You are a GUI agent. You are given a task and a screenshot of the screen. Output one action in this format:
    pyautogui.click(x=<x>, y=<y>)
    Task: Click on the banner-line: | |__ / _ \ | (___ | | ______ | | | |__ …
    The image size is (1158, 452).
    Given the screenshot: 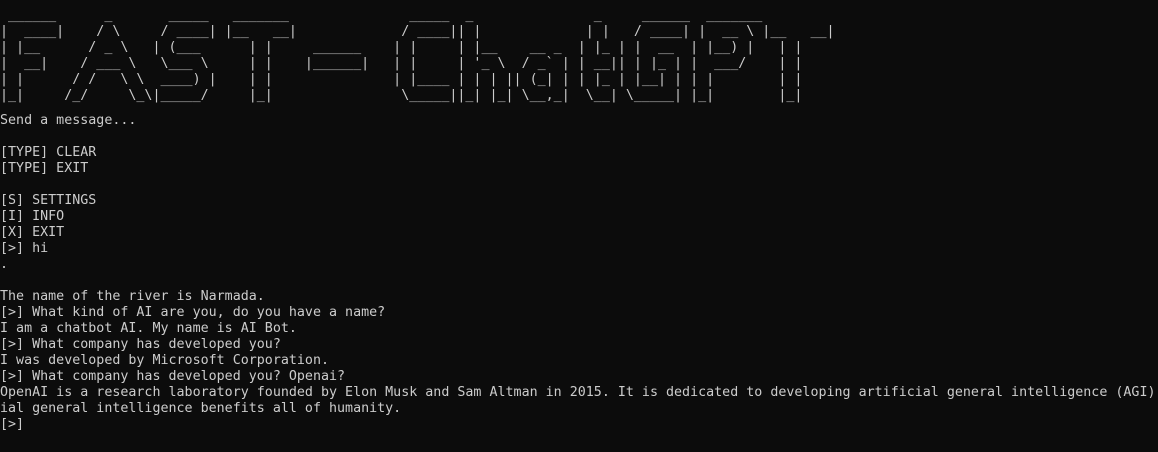 What is the action you would take?
    pyautogui.click(x=401, y=47)
    